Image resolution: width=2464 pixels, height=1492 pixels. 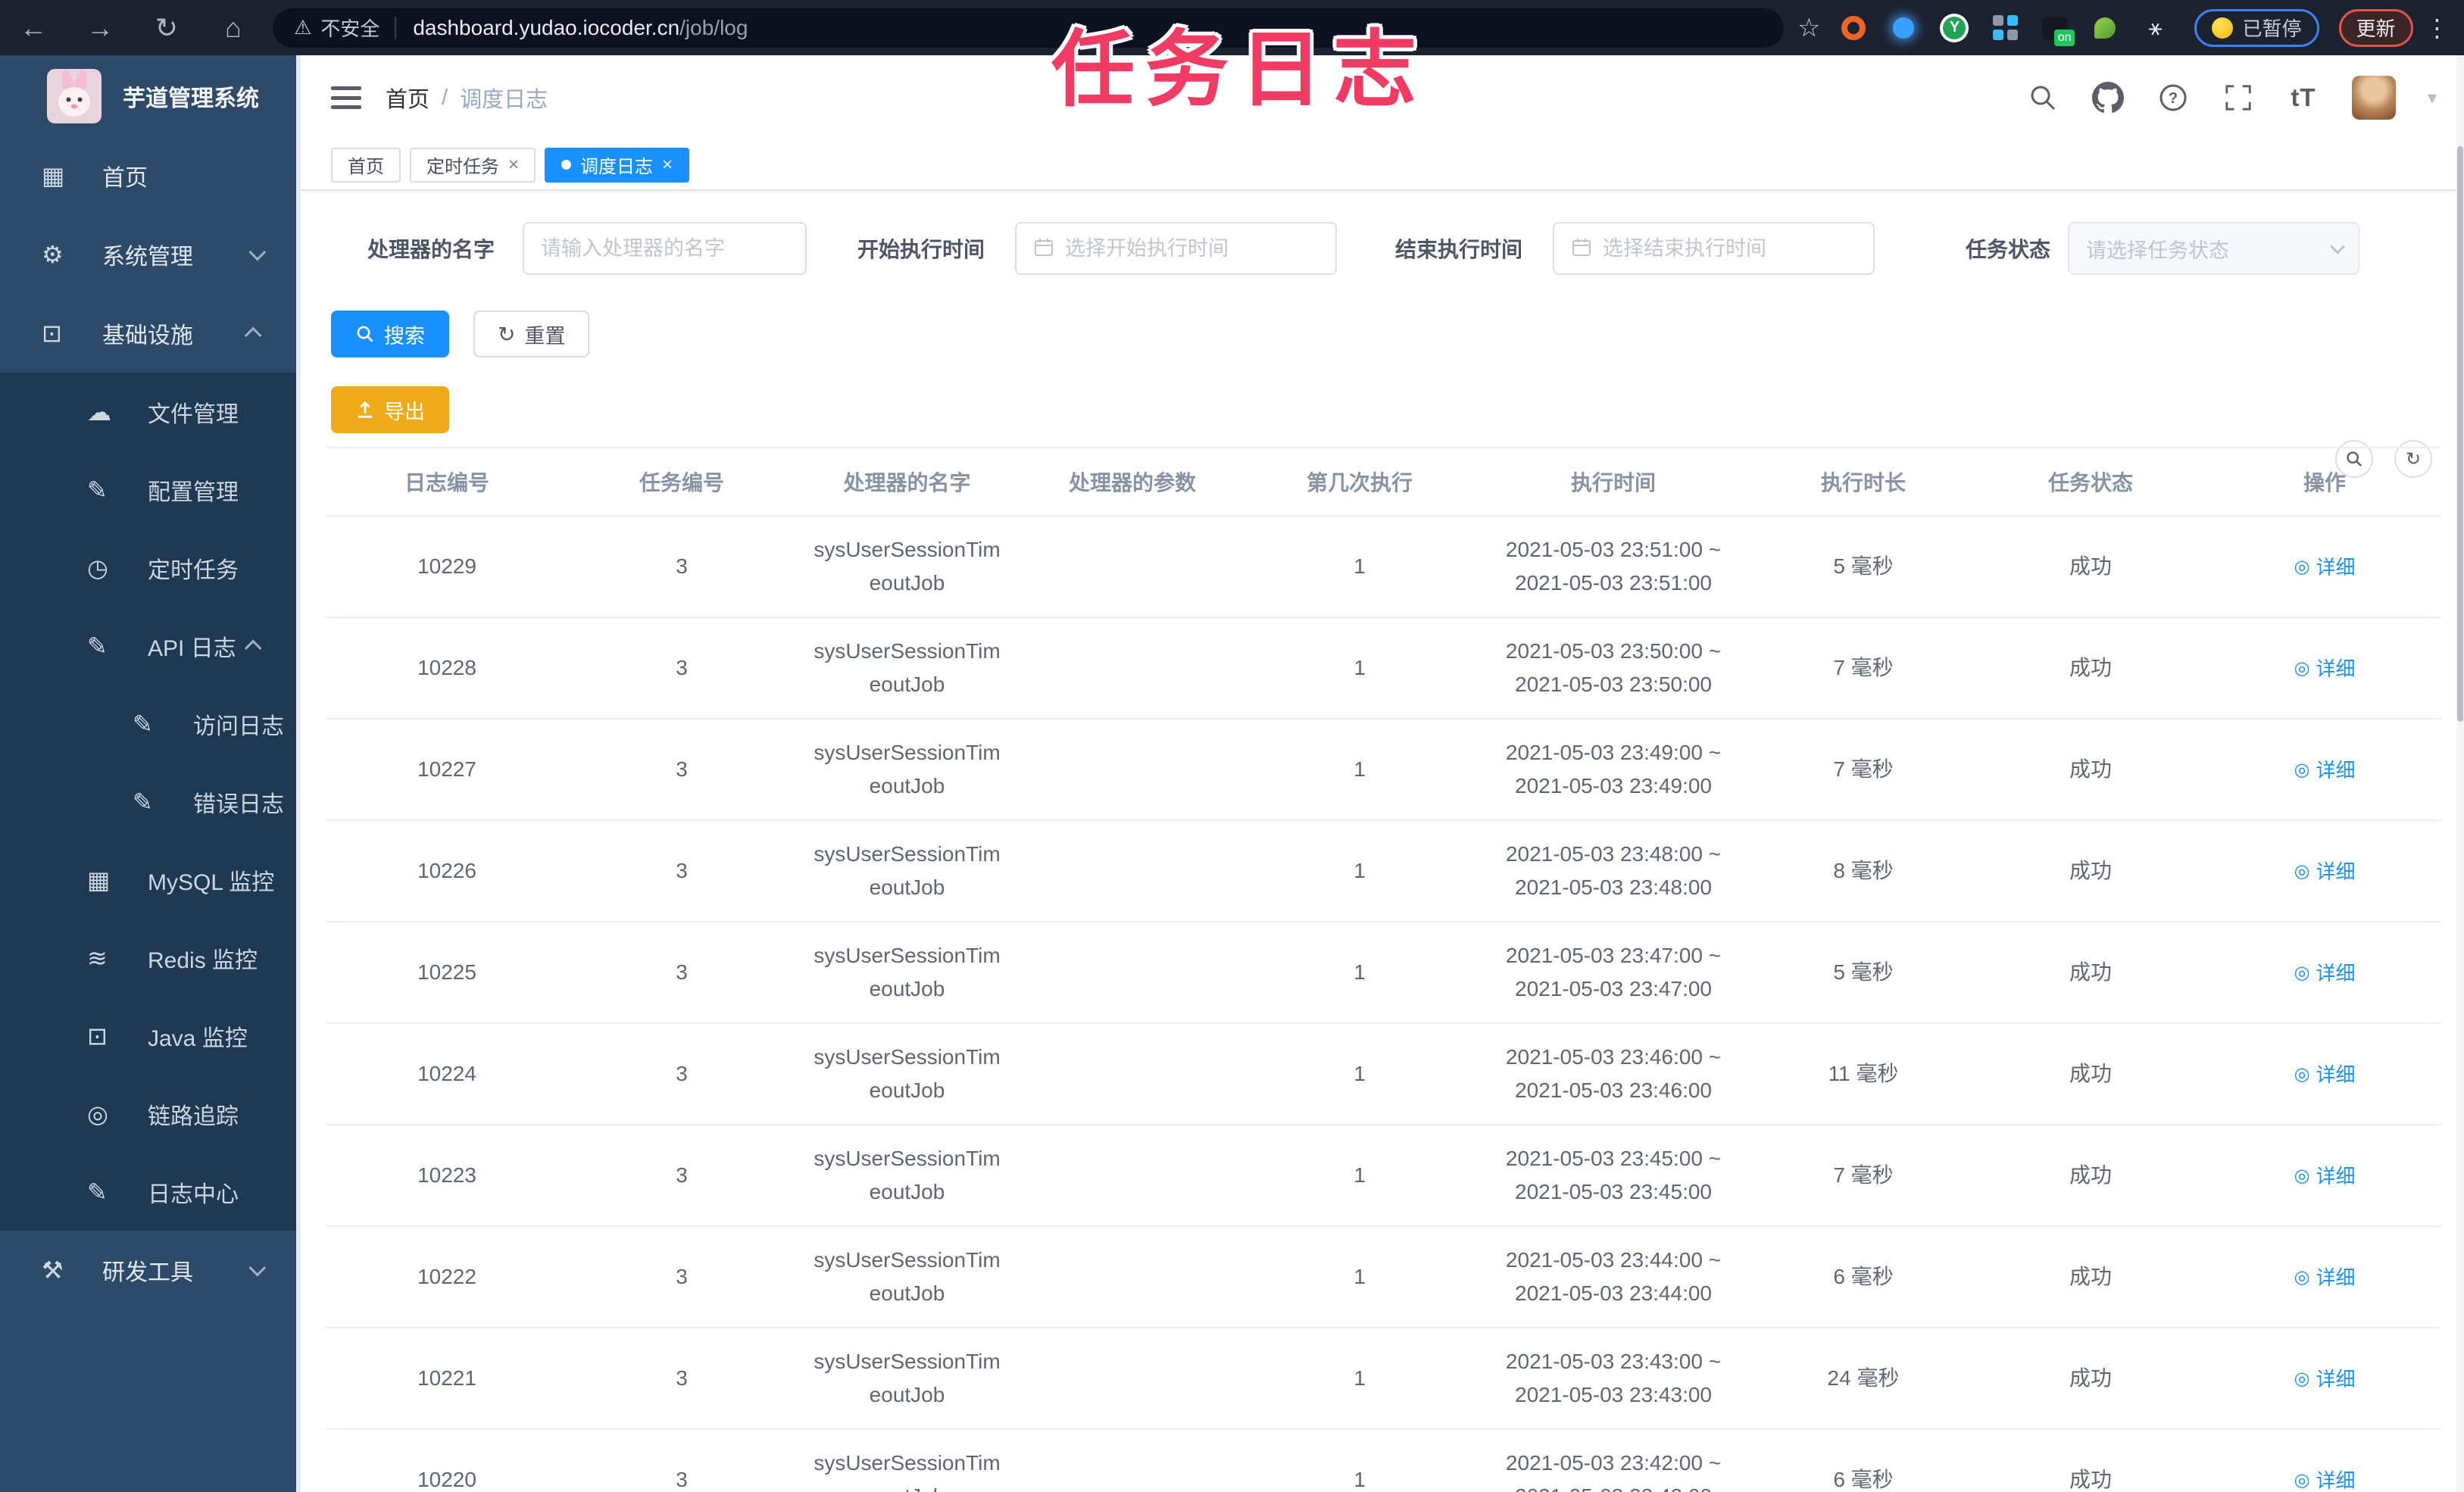 What do you see at coordinates (473, 165) in the screenshot?
I see `tag-scheduled-tasks: 定时任务 ×` at bounding box center [473, 165].